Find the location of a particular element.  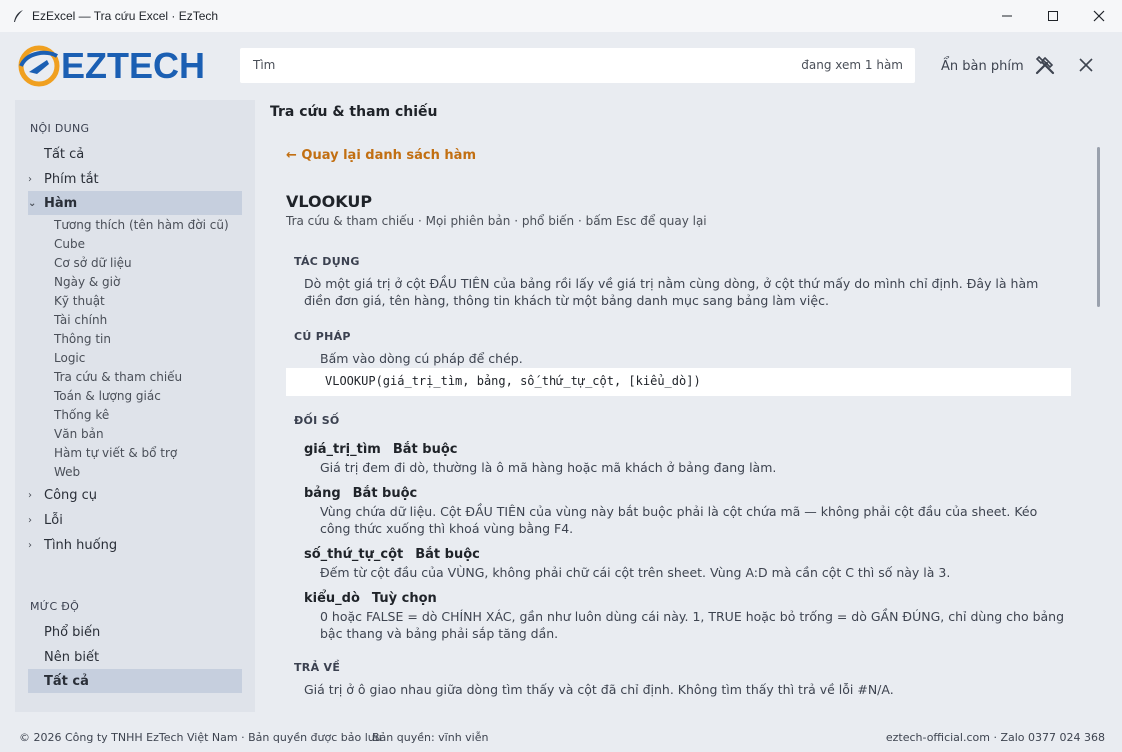

sidebar-subitem: Ngày & giờ is located at coordinates (87, 282).